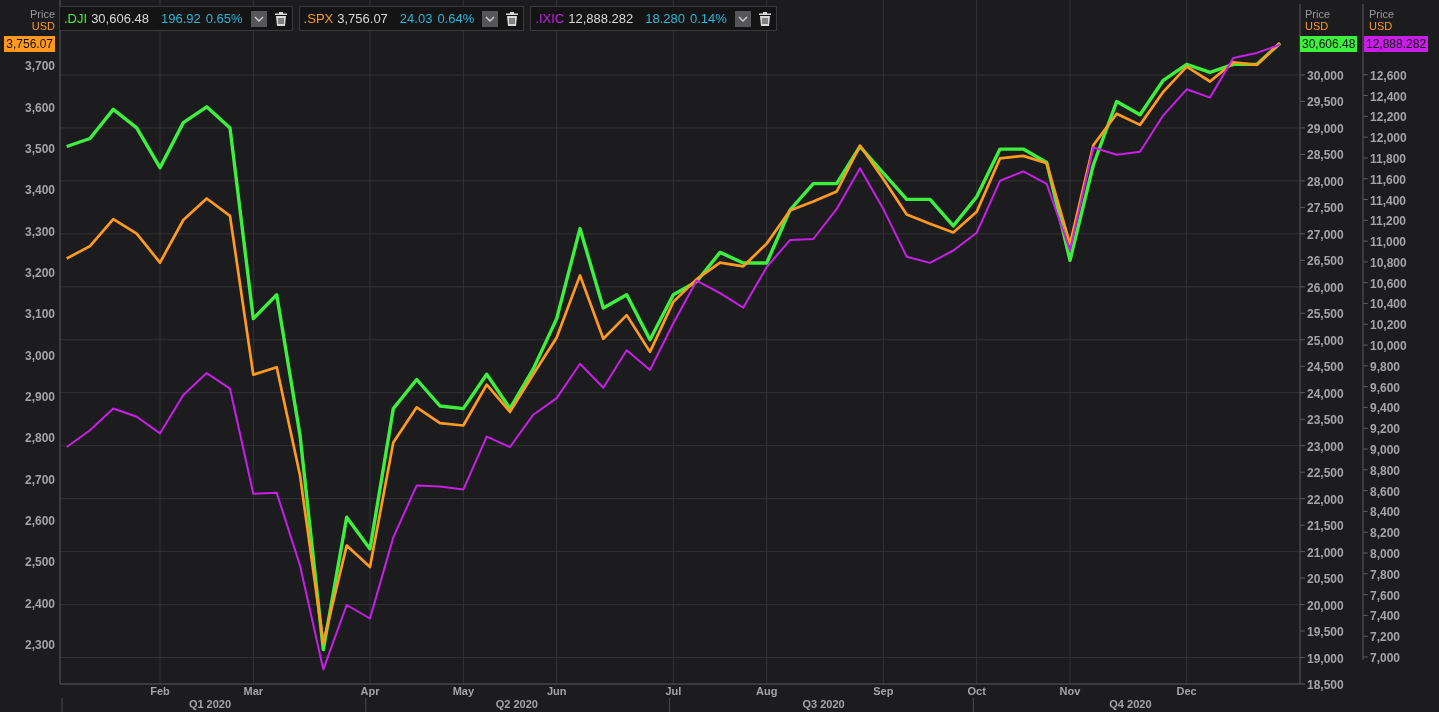  Describe the element at coordinates (1388, 283) in the screenshot. I see `axis-tick-label: 10,600` at that location.